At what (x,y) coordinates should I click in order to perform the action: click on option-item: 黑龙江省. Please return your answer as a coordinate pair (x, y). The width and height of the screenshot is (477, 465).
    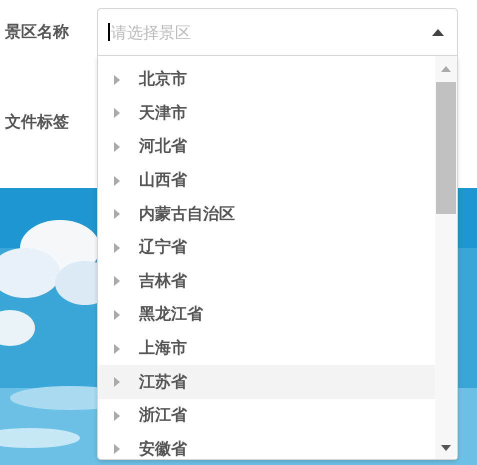
    Looking at the image, I should click on (266, 315).